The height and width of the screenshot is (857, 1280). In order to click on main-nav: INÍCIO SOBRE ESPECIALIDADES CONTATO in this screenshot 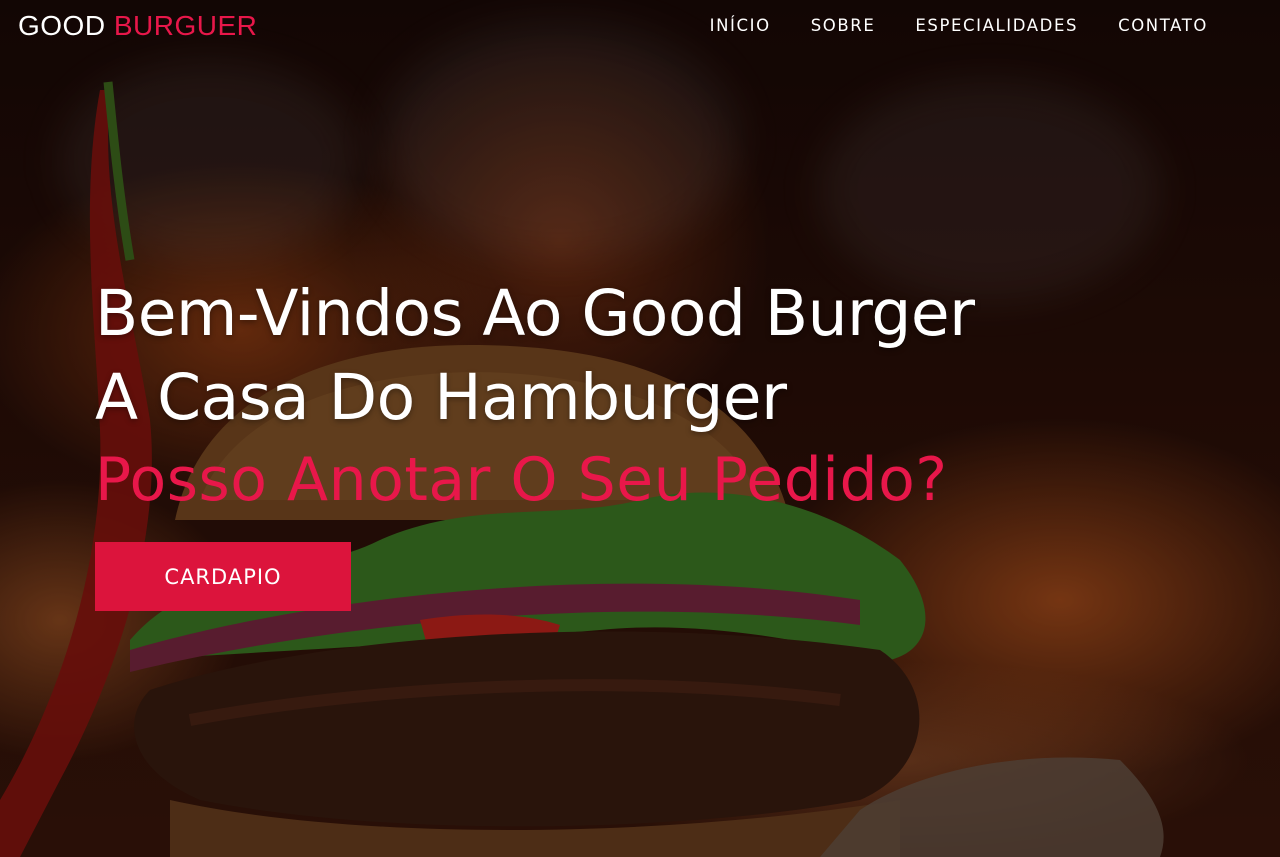, I will do `click(939, 26)`.